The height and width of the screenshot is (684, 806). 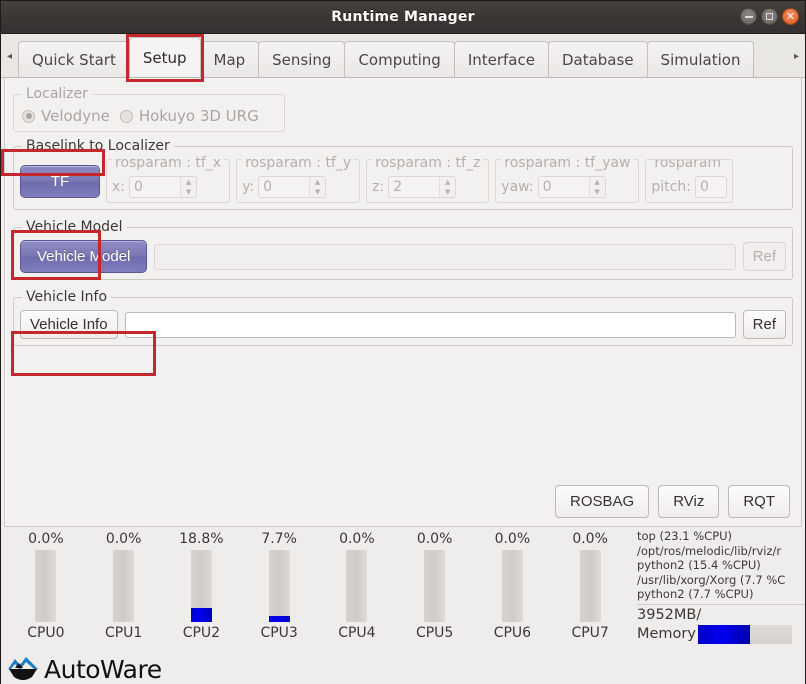 I want to click on radio-label: Hokuyo 3D URG, so click(x=198, y=116).